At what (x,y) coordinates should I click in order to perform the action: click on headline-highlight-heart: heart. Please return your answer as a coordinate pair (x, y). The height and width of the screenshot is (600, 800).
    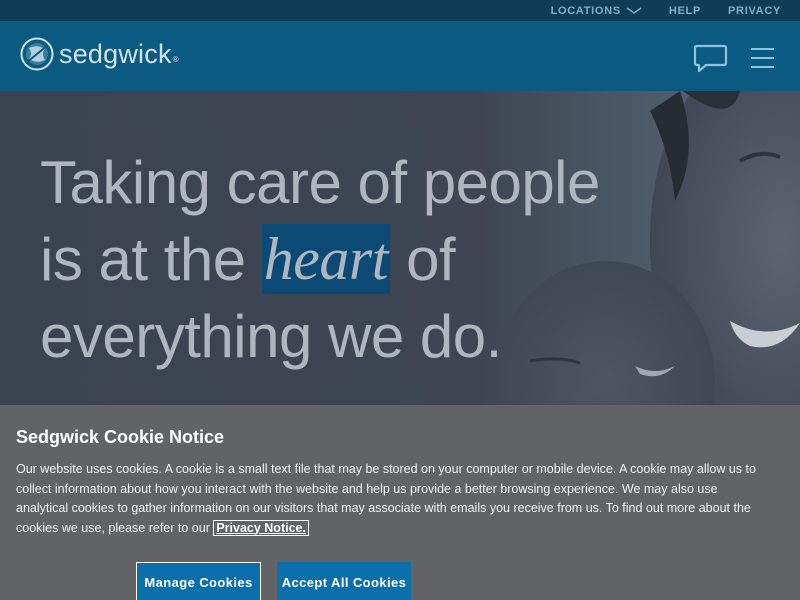
    Looking at the image, I should click on (325, 259).